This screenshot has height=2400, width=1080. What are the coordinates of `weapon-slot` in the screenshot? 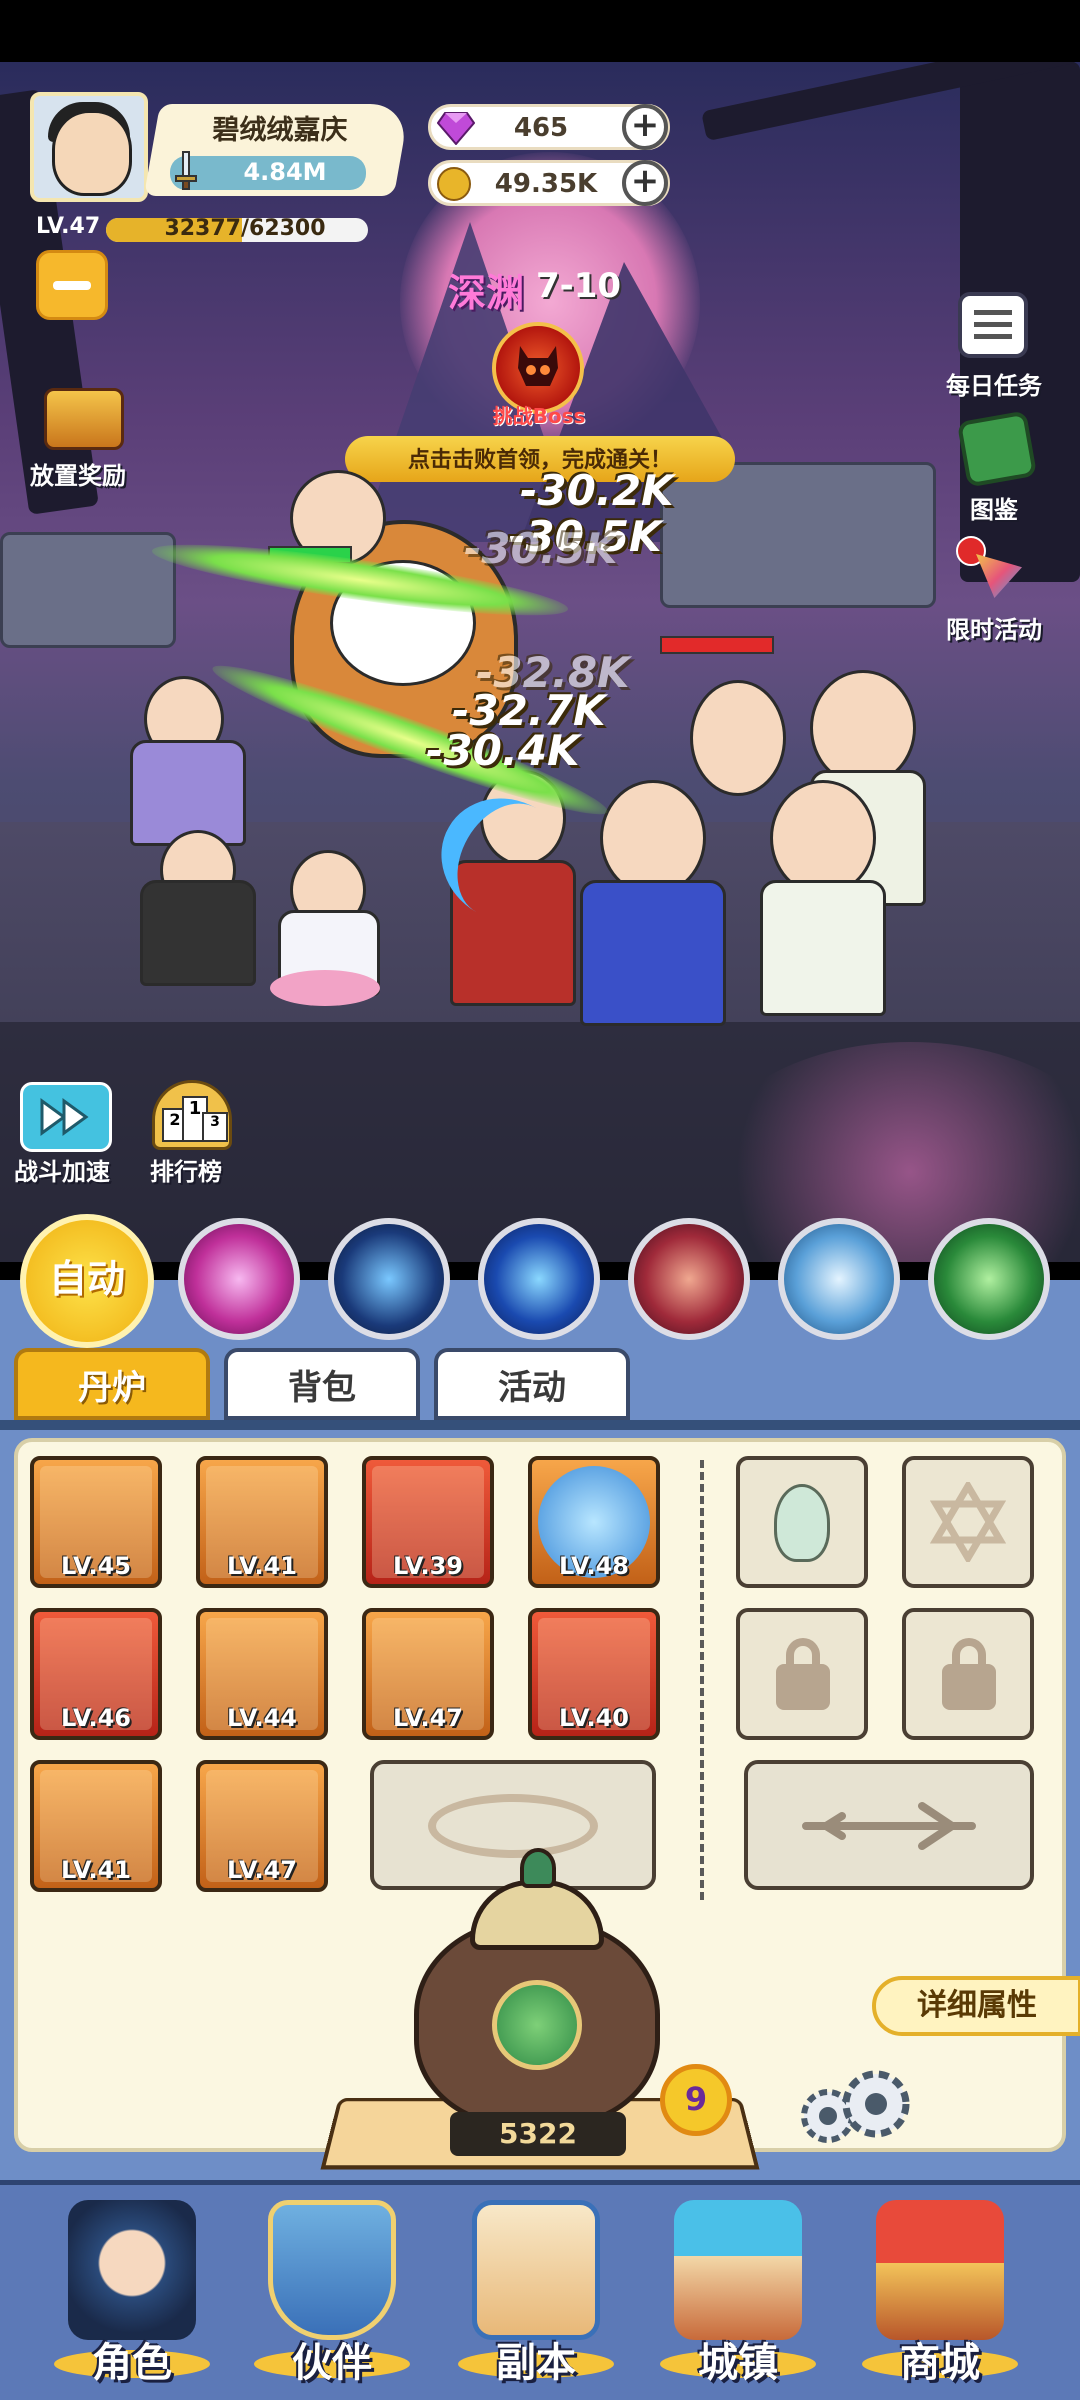 It's located at (889, 1825).